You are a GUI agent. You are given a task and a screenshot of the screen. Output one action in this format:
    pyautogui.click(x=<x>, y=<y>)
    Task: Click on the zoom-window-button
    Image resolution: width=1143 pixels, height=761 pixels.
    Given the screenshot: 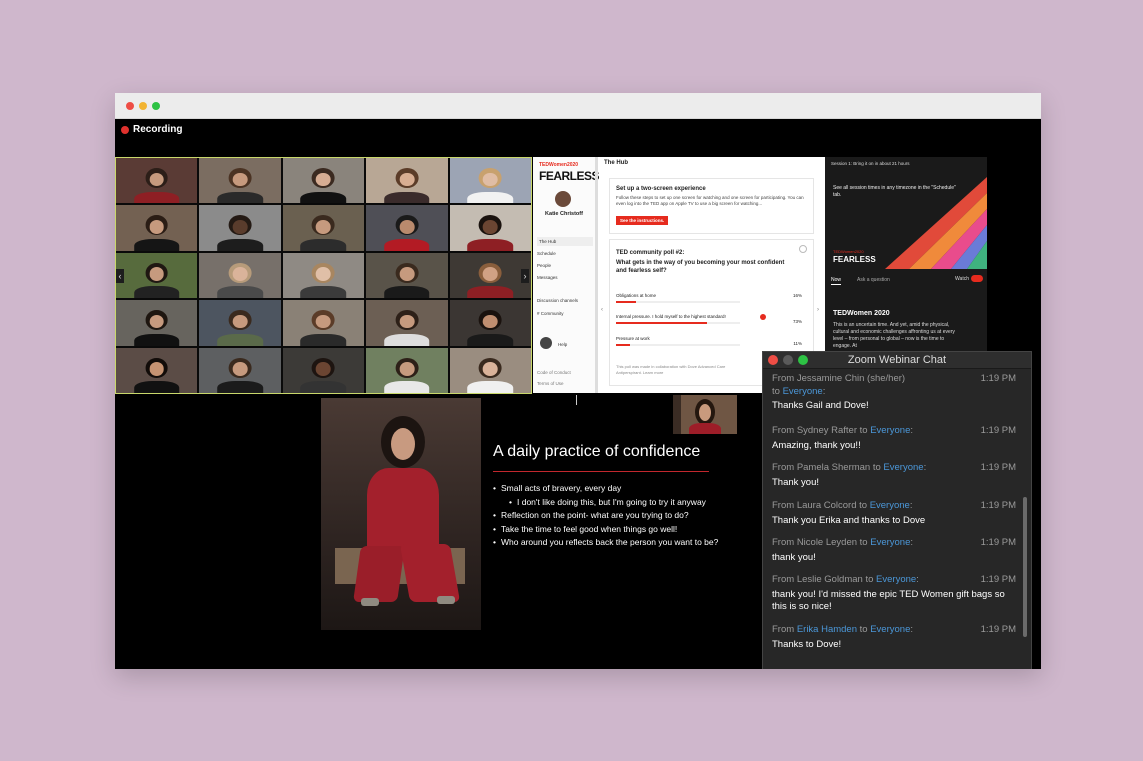 What is the action you would take?
    pyautogui.click(x=156, y=106)
    